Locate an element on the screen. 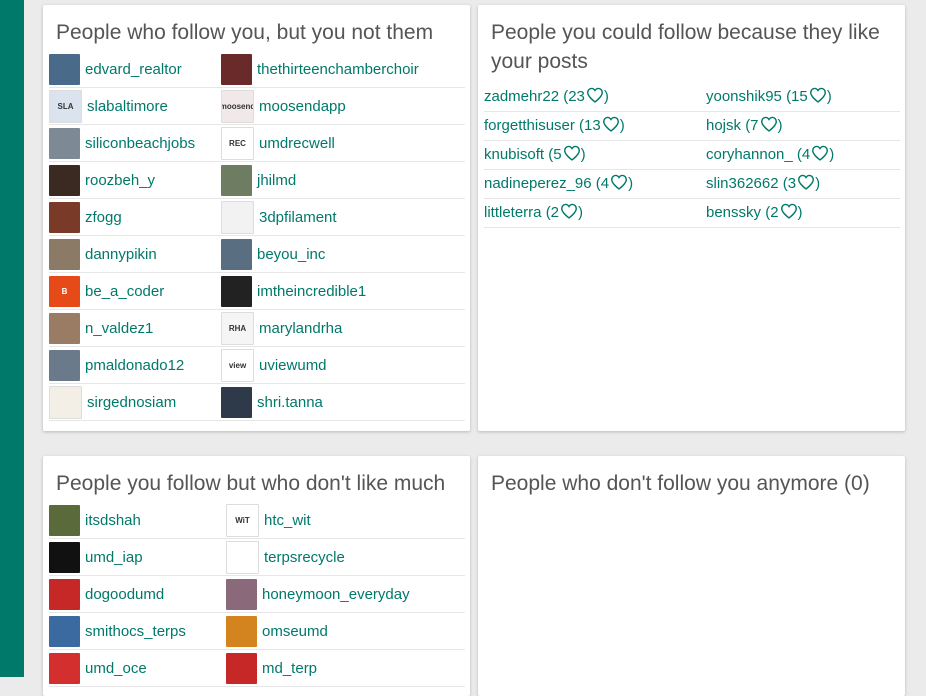 The image size is (926, 696). user-item: umd_iap is located at coordinates (137, 557).